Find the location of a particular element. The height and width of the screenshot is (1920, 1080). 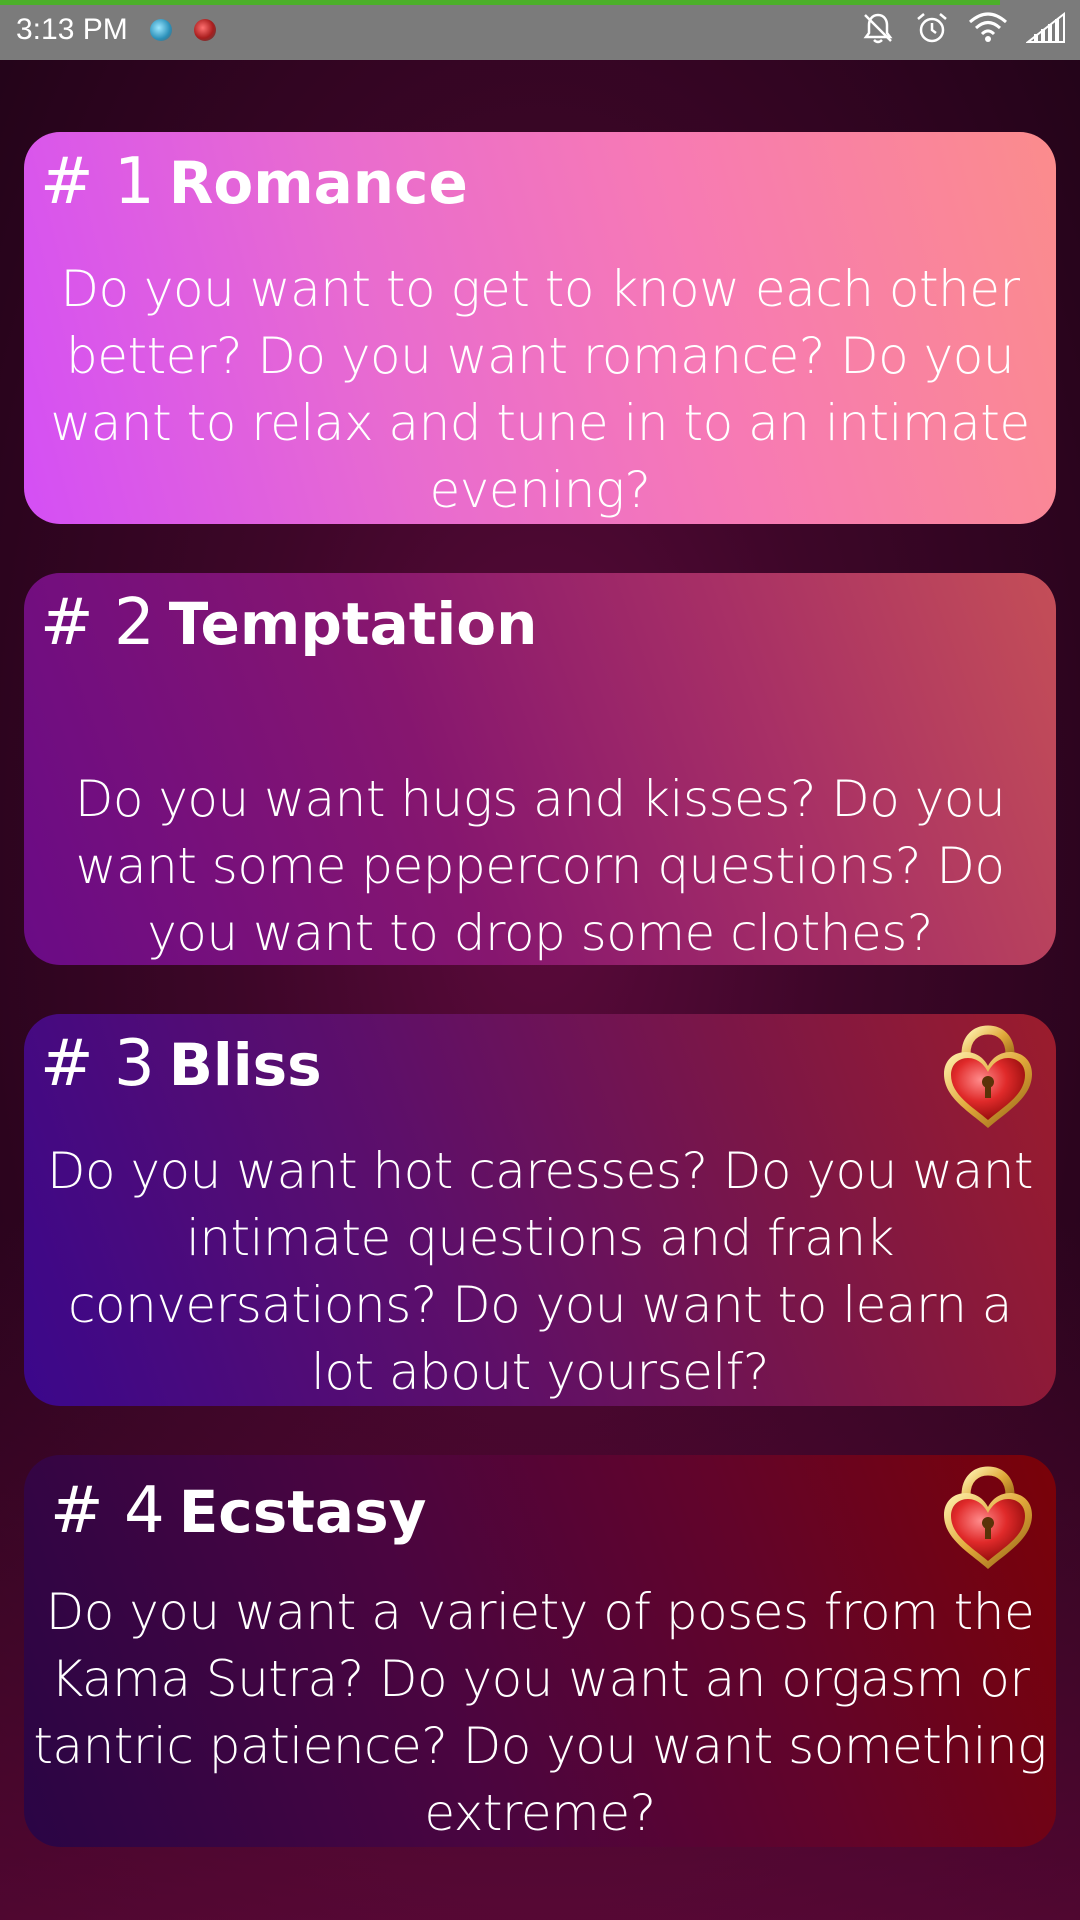

level-name: Bliss is located at coordinates (245, 1065).